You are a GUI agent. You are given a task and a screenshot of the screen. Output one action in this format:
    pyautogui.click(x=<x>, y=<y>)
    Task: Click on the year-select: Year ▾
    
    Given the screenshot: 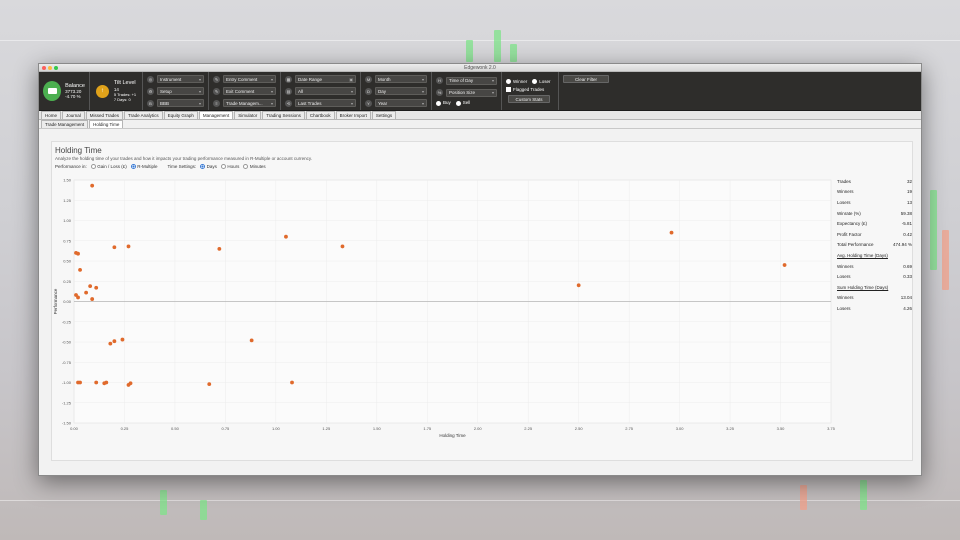 What is the action you would take?
    pyautogui.click(x=401, y=103)
    